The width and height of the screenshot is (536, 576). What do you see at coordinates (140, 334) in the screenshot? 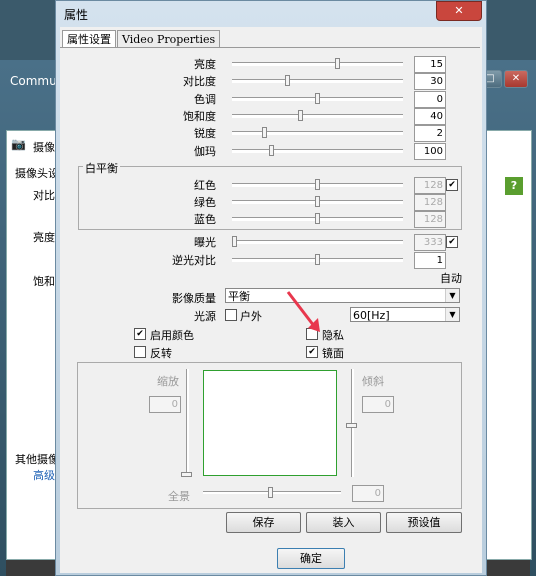
I see `enable-color-checkbox: ✔` at bounding box center [140, 334].